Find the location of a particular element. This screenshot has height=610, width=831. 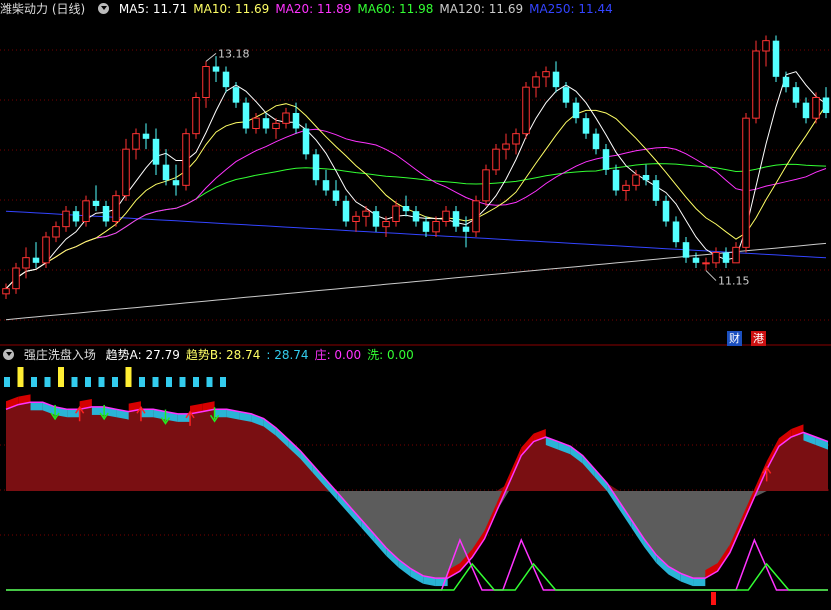

trend-area-positive is located at coordinates (417, 446).